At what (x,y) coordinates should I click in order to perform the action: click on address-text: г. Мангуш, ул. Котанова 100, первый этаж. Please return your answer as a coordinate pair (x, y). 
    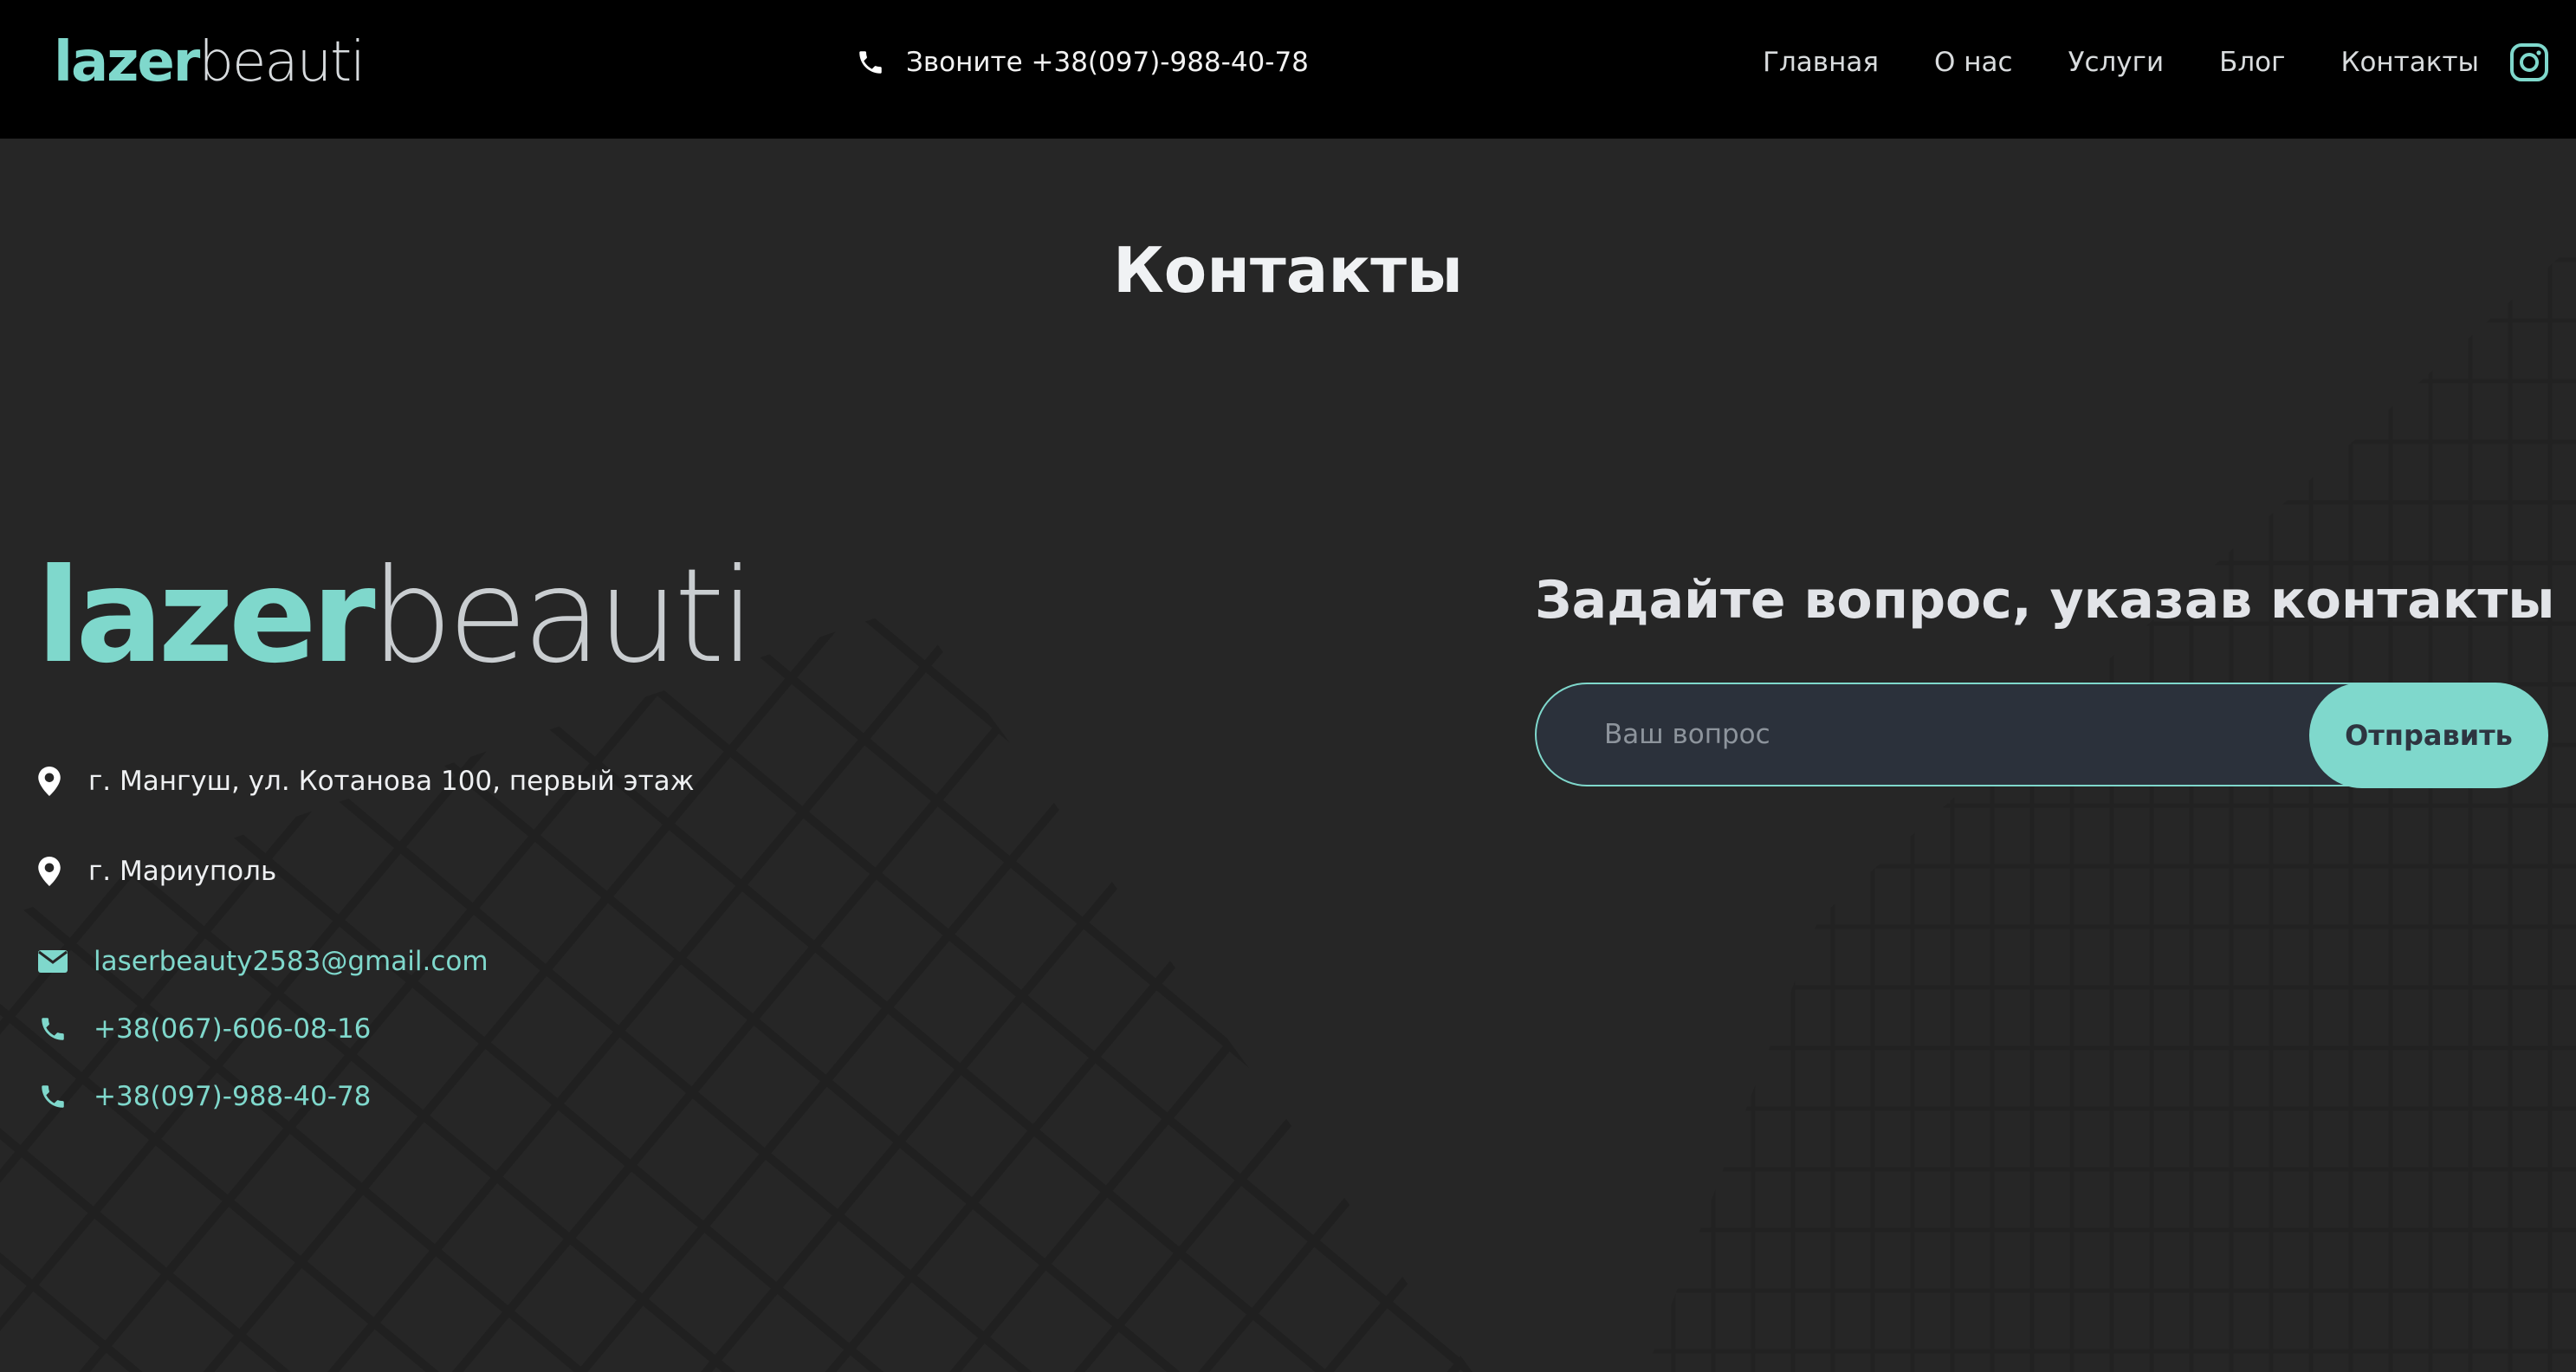
    Looking at the image, I should click on (391, 782).